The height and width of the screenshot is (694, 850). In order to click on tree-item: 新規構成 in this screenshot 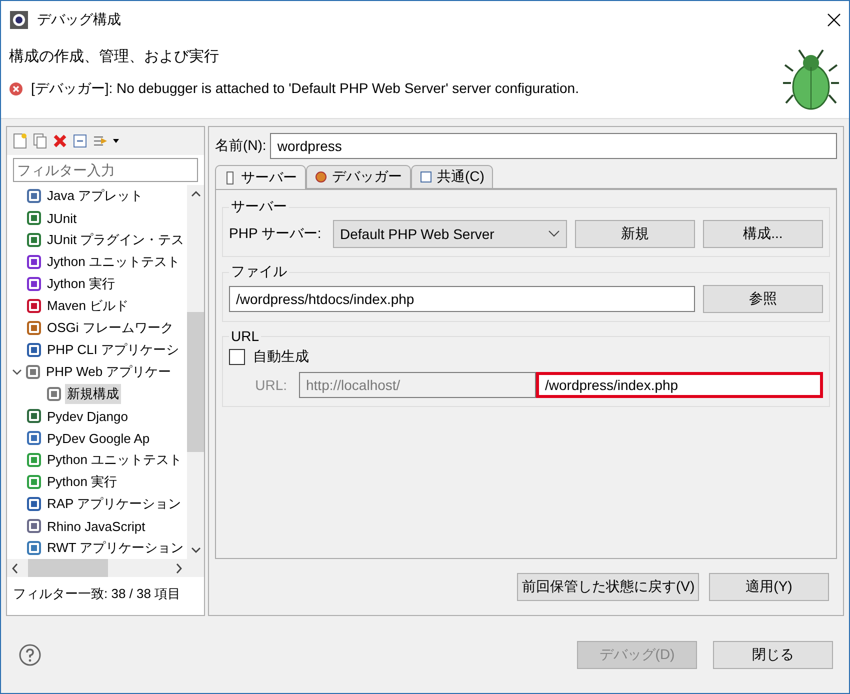, I will do `click(93, 394)`.